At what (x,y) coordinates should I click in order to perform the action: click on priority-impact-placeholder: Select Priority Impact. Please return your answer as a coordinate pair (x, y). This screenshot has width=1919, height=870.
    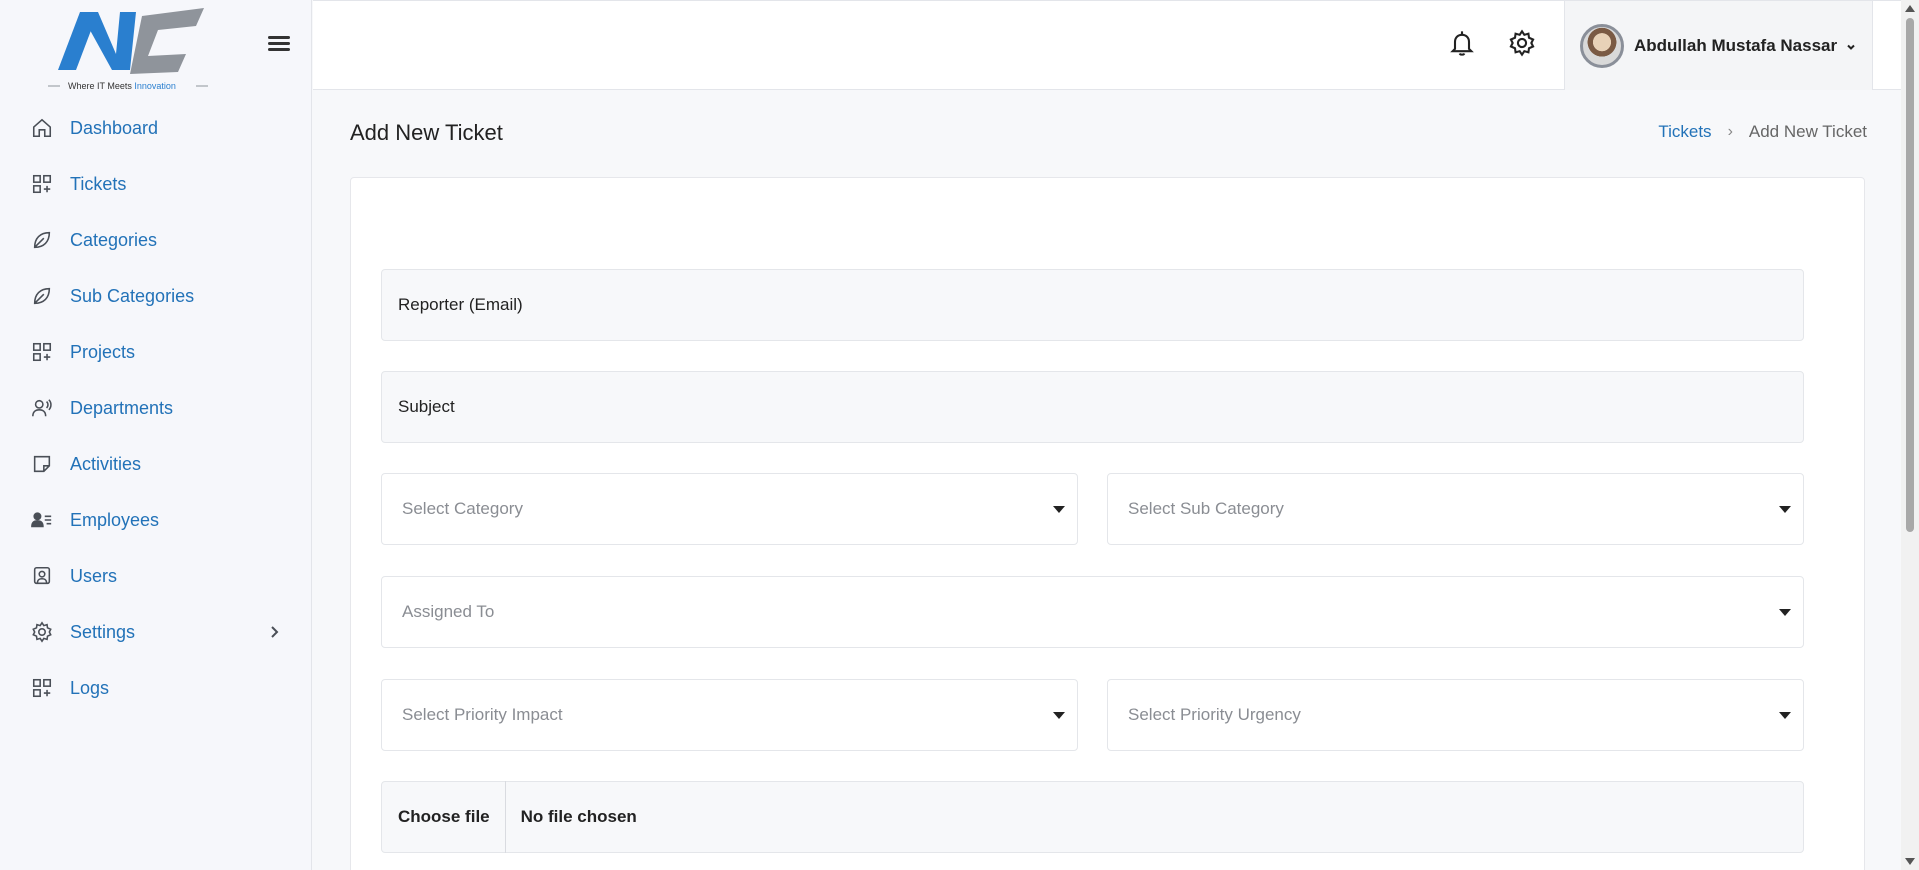
    Looking at the image, I should click on (482, 714).